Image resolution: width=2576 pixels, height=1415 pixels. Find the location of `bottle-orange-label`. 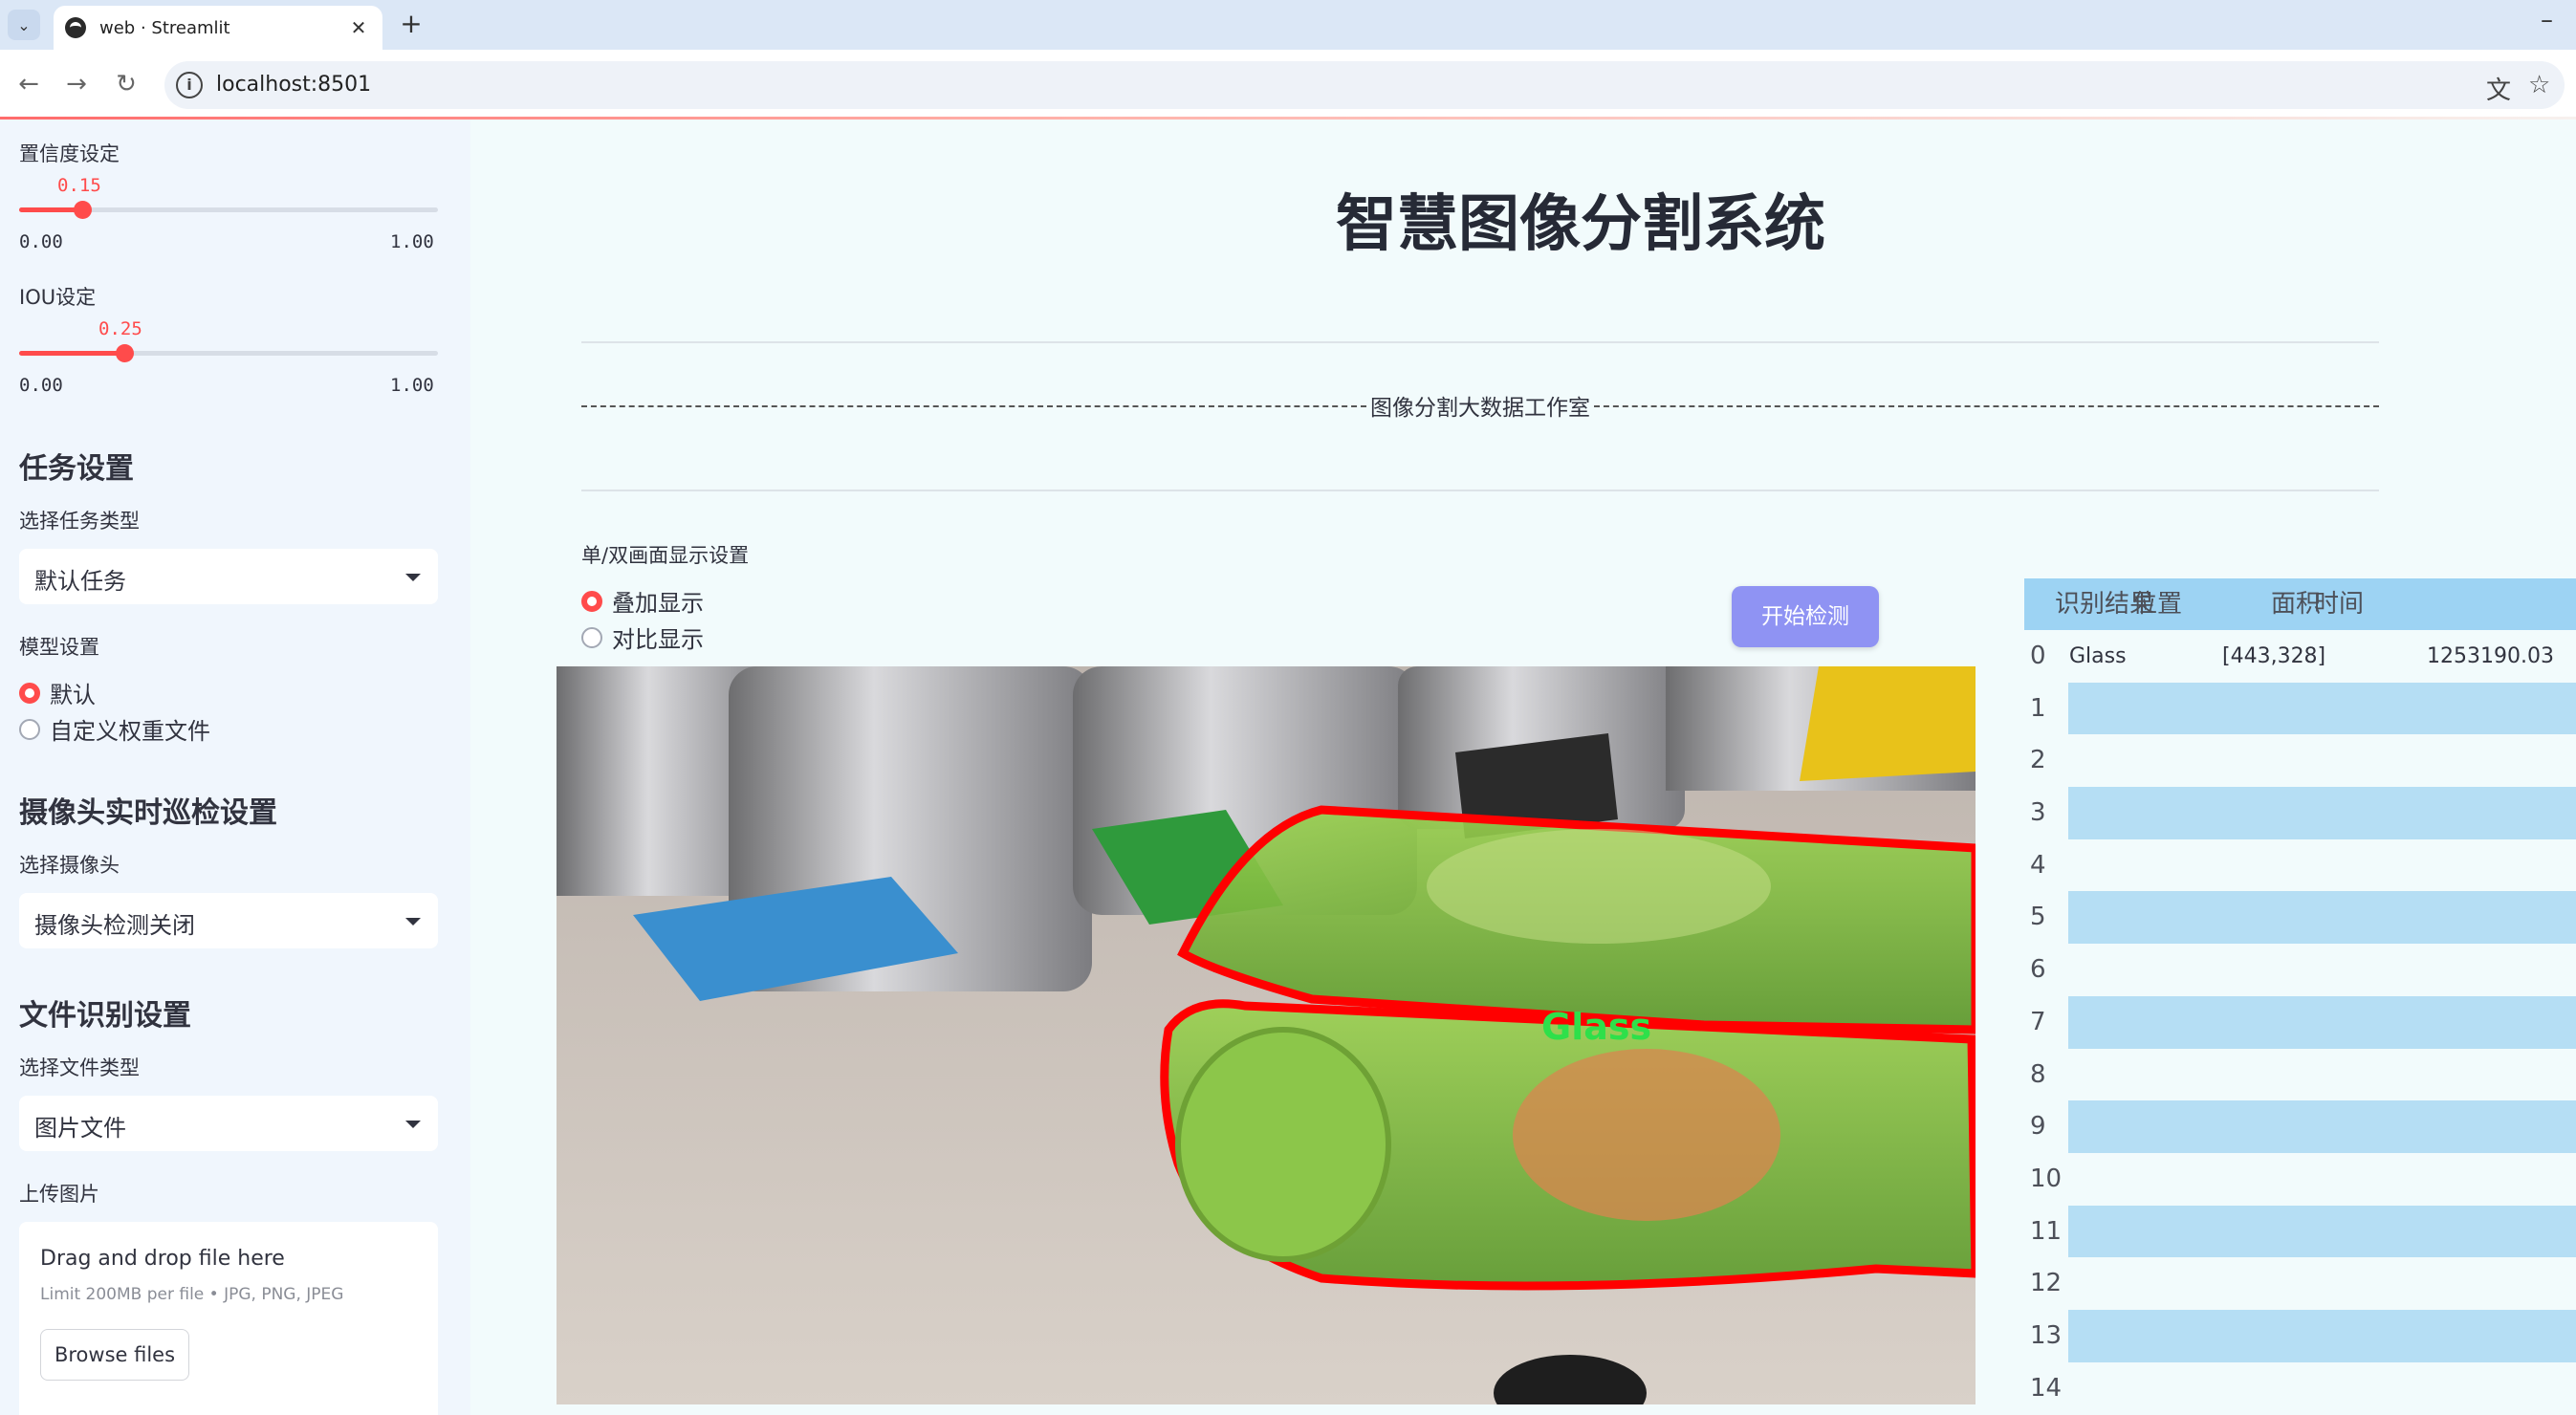

bottle-orange-label is located at coordinates (1646, 1135).